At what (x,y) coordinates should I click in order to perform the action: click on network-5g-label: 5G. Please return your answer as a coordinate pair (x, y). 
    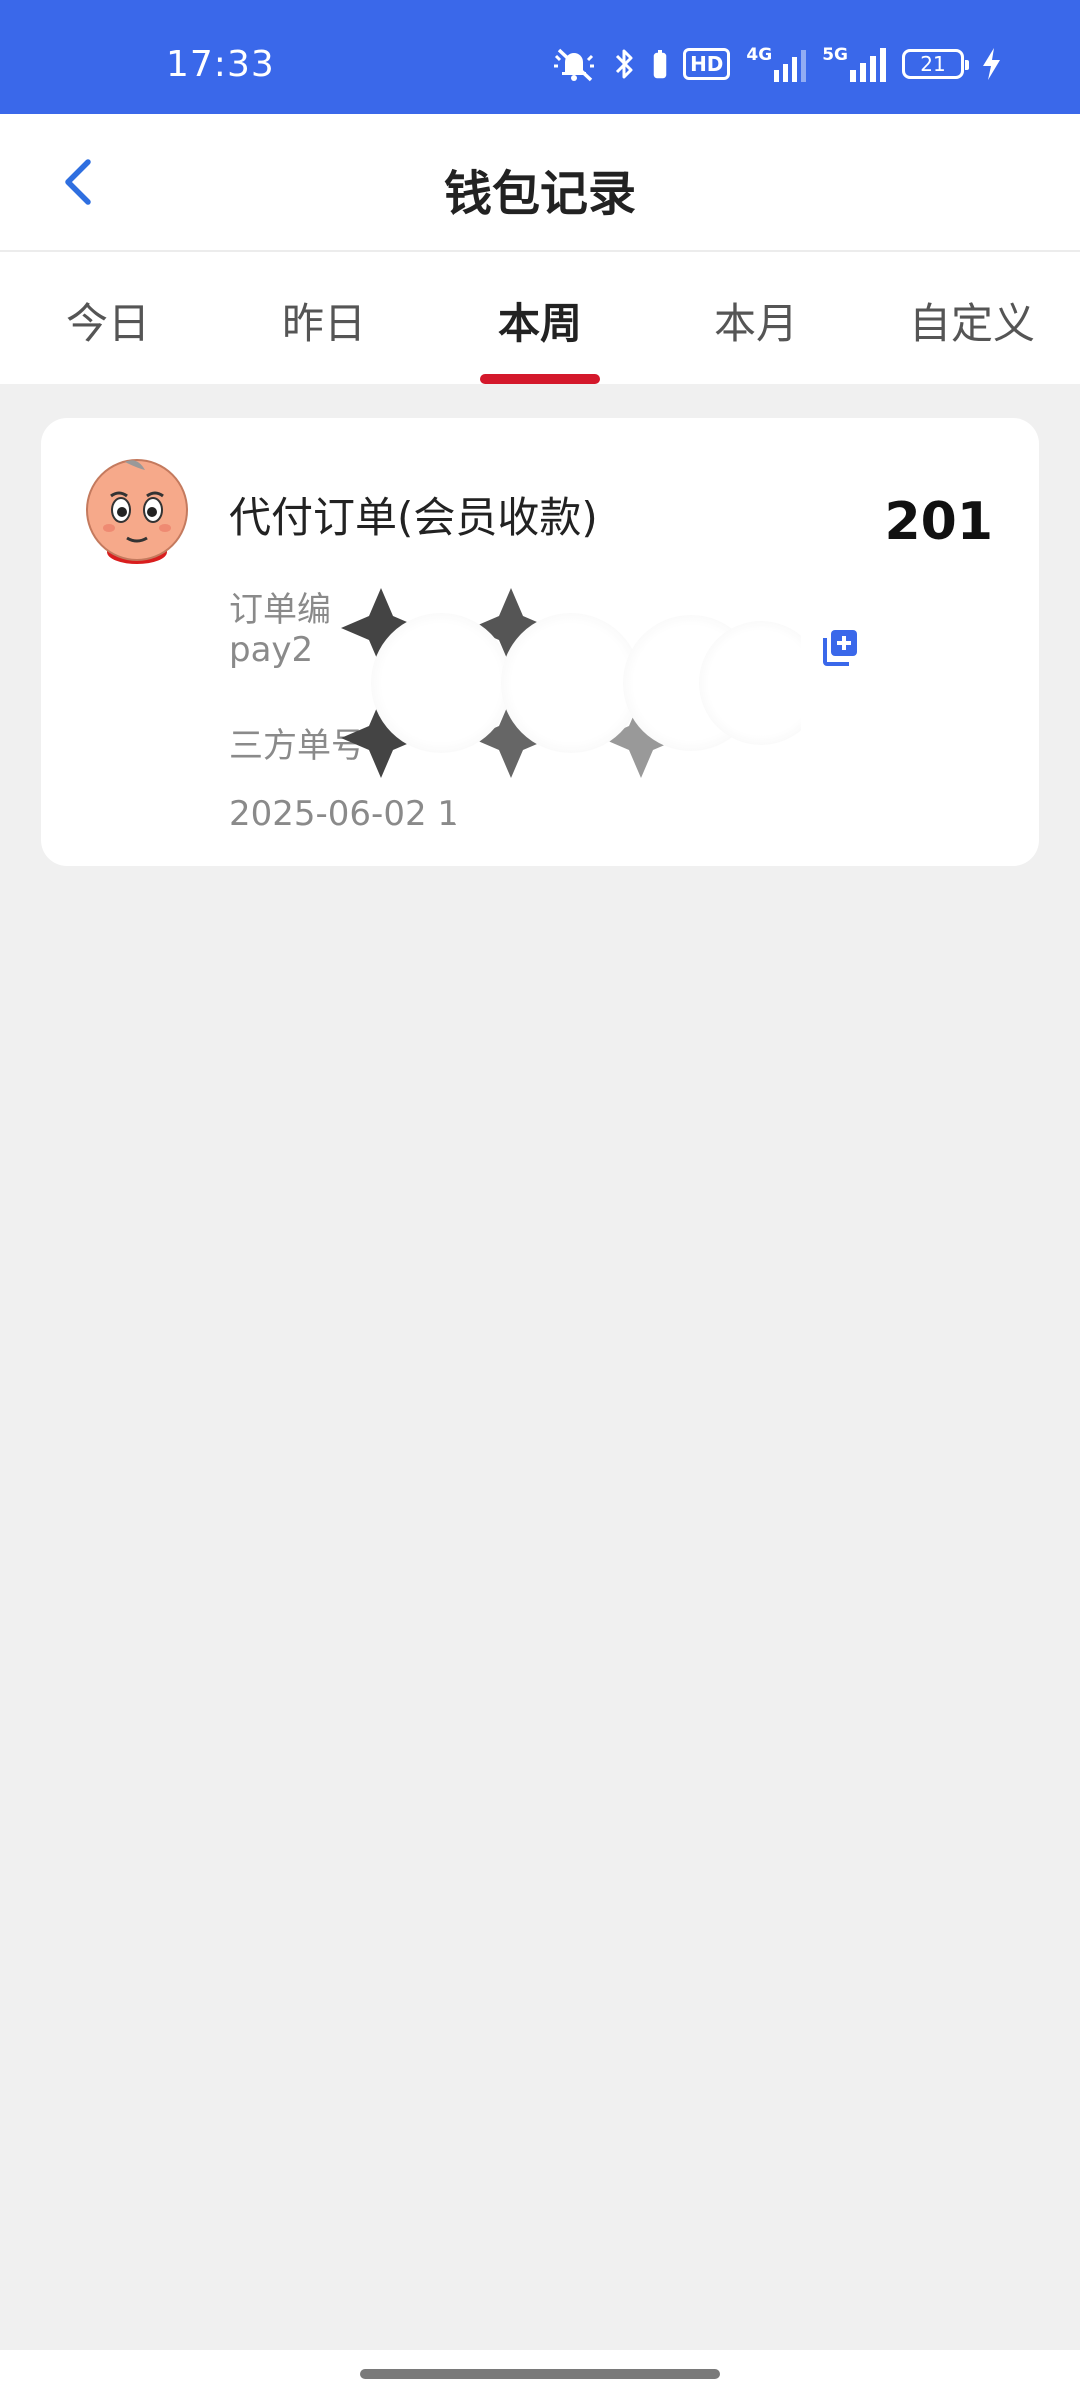
    Looking at the image, I should click on (835, 55).